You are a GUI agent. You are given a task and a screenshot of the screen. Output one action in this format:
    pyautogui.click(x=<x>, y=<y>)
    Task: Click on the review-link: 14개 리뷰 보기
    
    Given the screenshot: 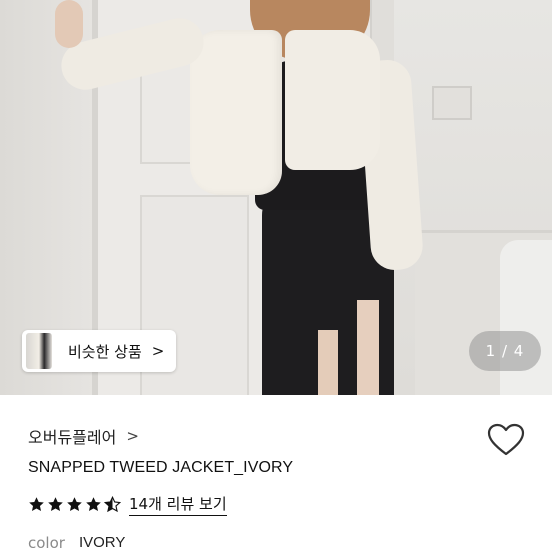 What is the action you would take?
    pyautogui.click(x=178, y=504)
    